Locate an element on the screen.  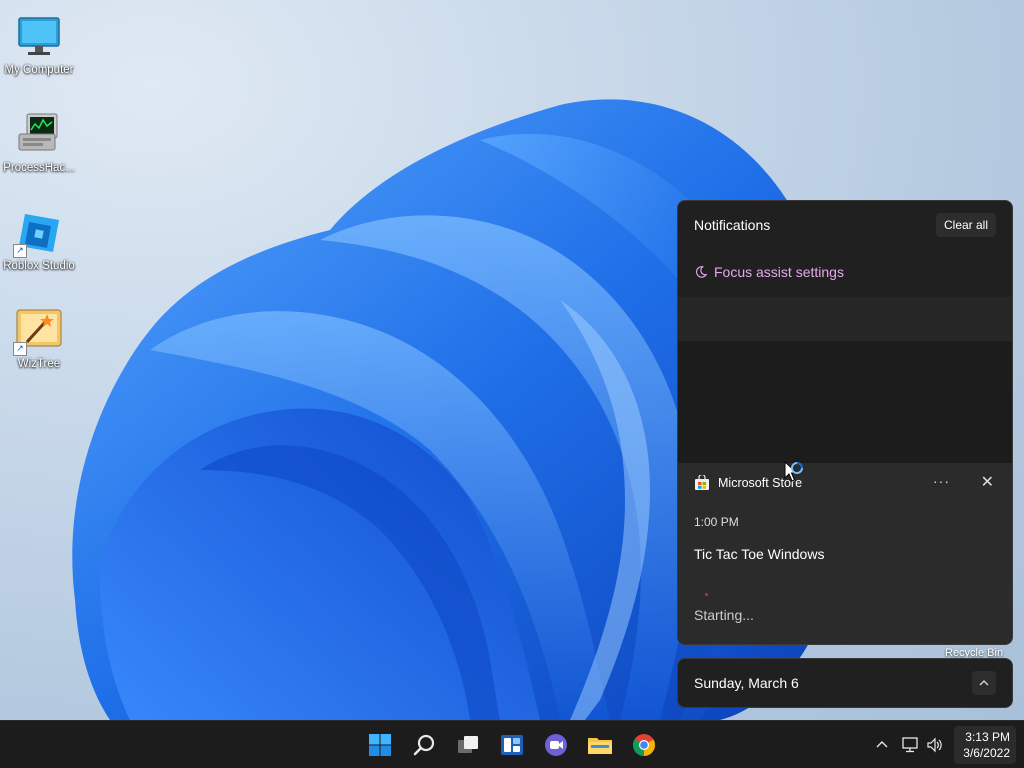
calendar-expand-button is located at coordinates (984, 683).